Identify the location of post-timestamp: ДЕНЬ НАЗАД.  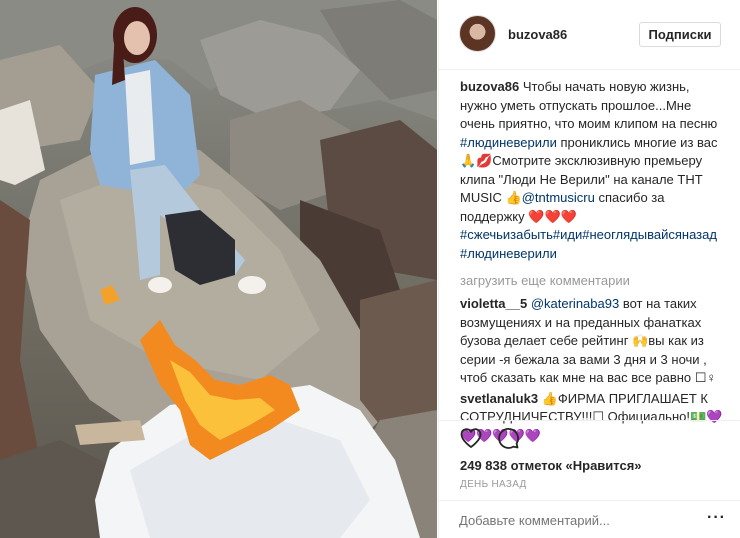
(493, 484).